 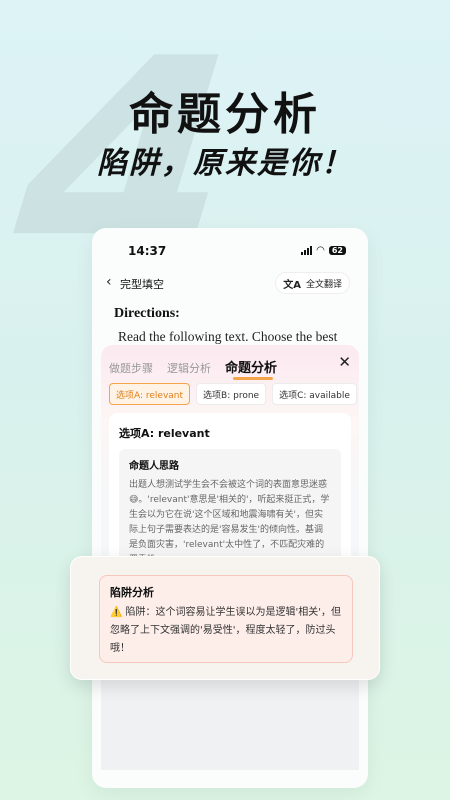 I want to click on back-icon: ‹, so click(x=109, y=282).